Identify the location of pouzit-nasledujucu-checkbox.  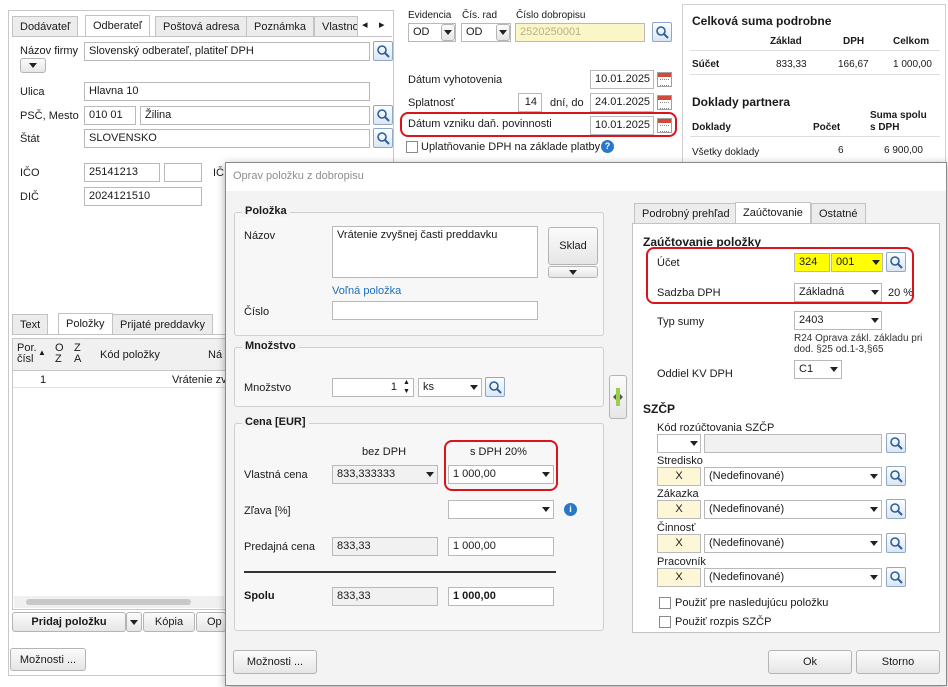
(665, 603).